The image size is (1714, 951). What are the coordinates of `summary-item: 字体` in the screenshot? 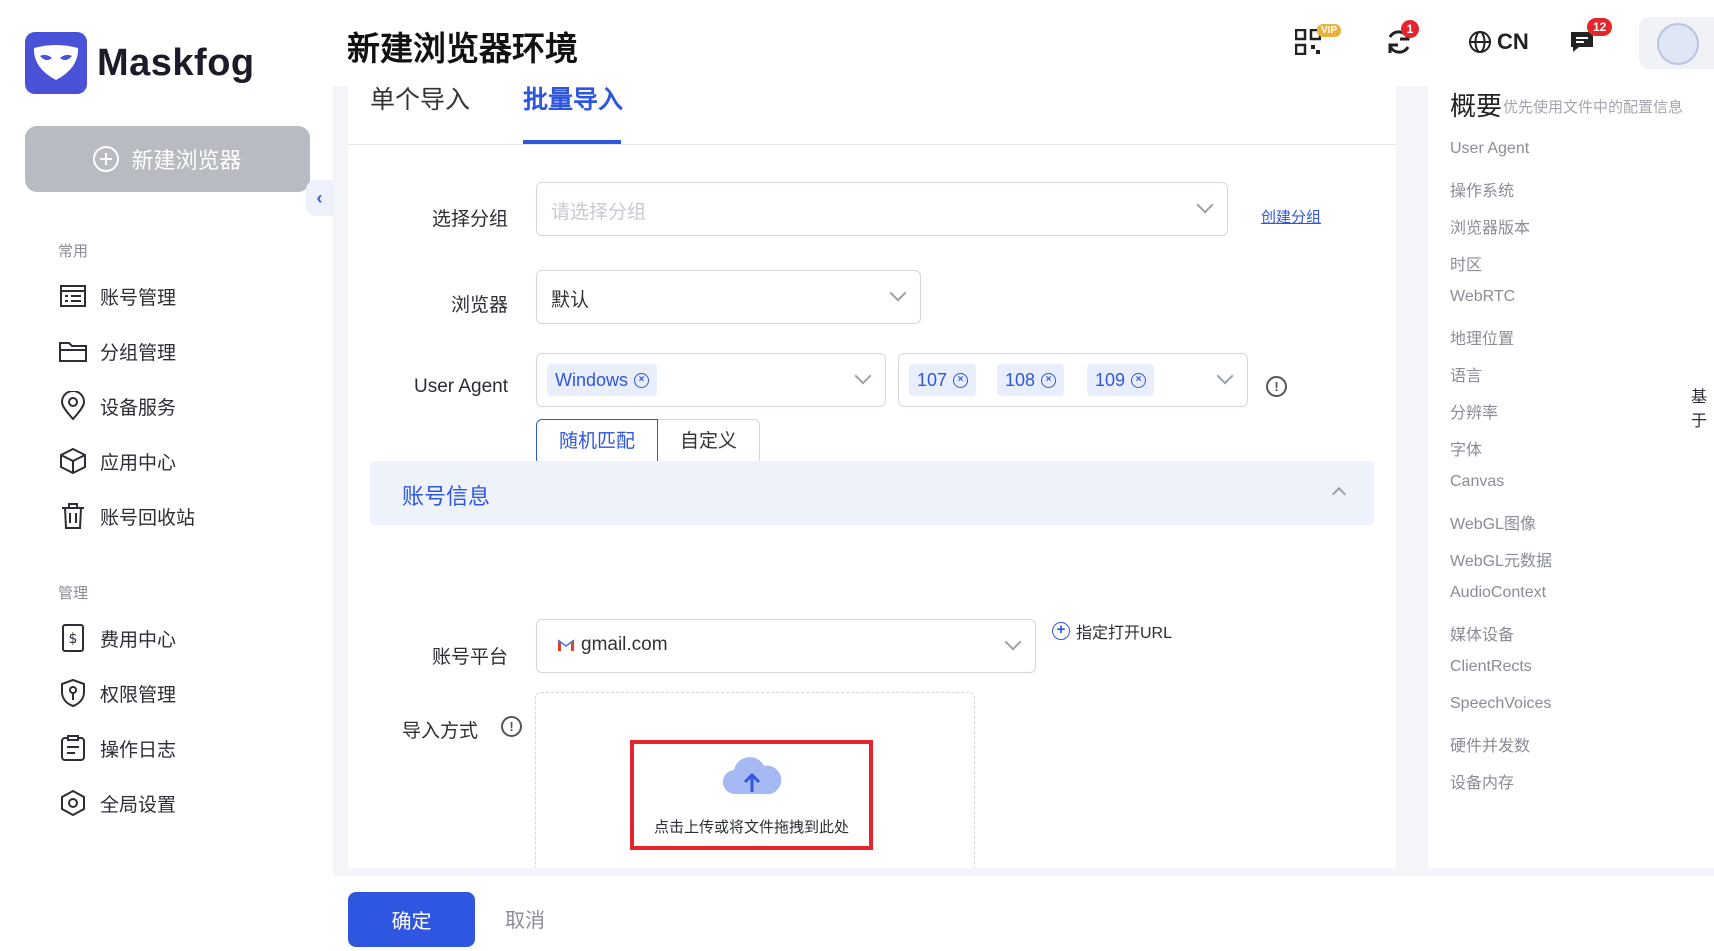 It's located at (1466, 450).